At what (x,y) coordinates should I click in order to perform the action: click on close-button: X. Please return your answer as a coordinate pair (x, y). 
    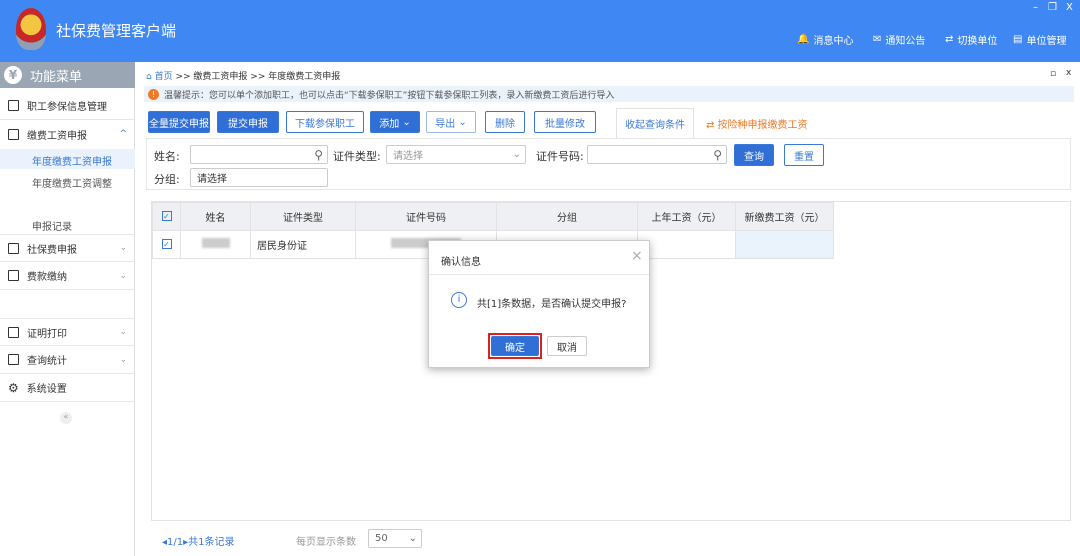
    Looking at the image, I should click on (1069, 7).